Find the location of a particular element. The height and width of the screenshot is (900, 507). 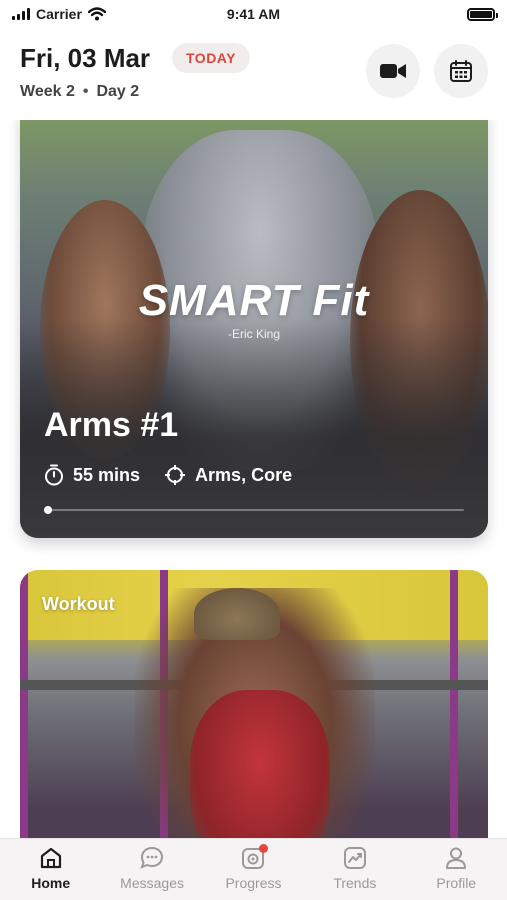

carrier-group: Carrier is located at coordinates (59, 14).